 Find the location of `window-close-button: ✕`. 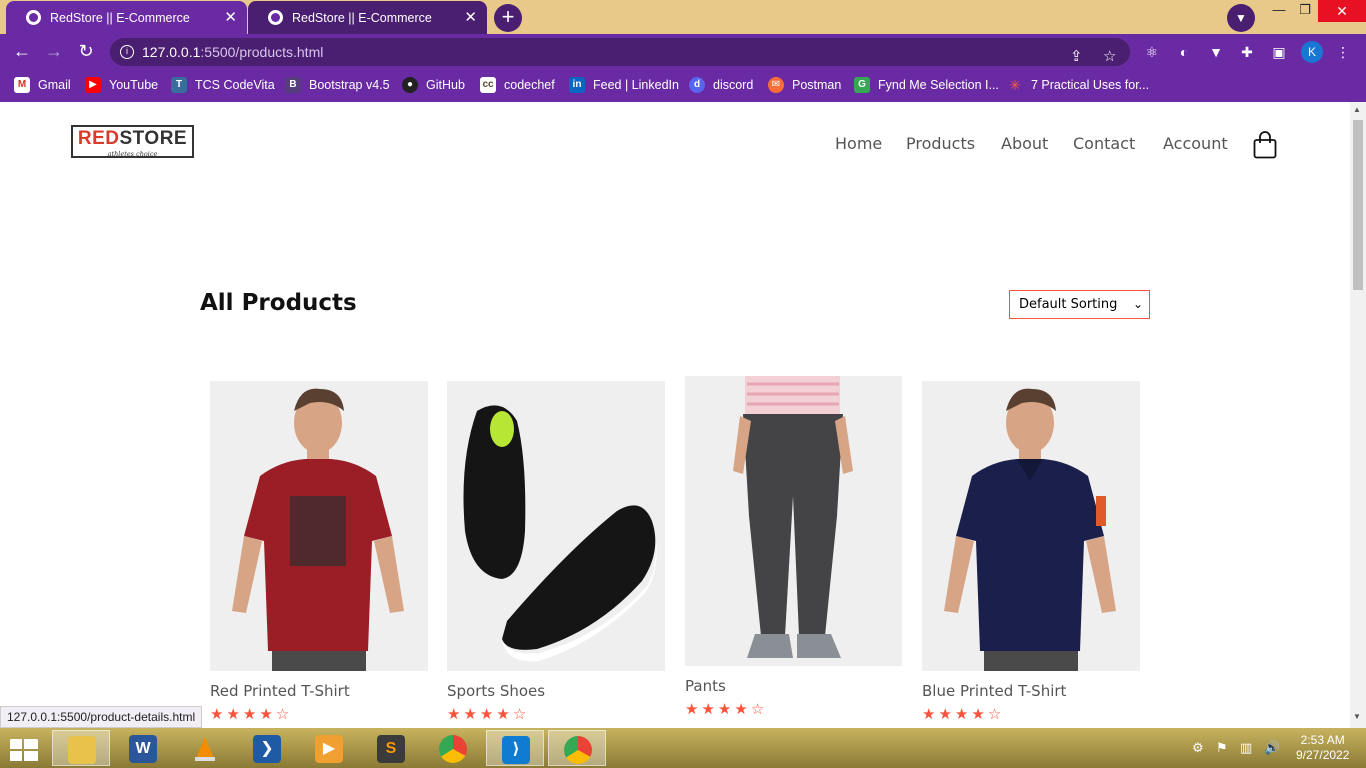

window-close-button: ✕ is located at coordinates (1342, 11).